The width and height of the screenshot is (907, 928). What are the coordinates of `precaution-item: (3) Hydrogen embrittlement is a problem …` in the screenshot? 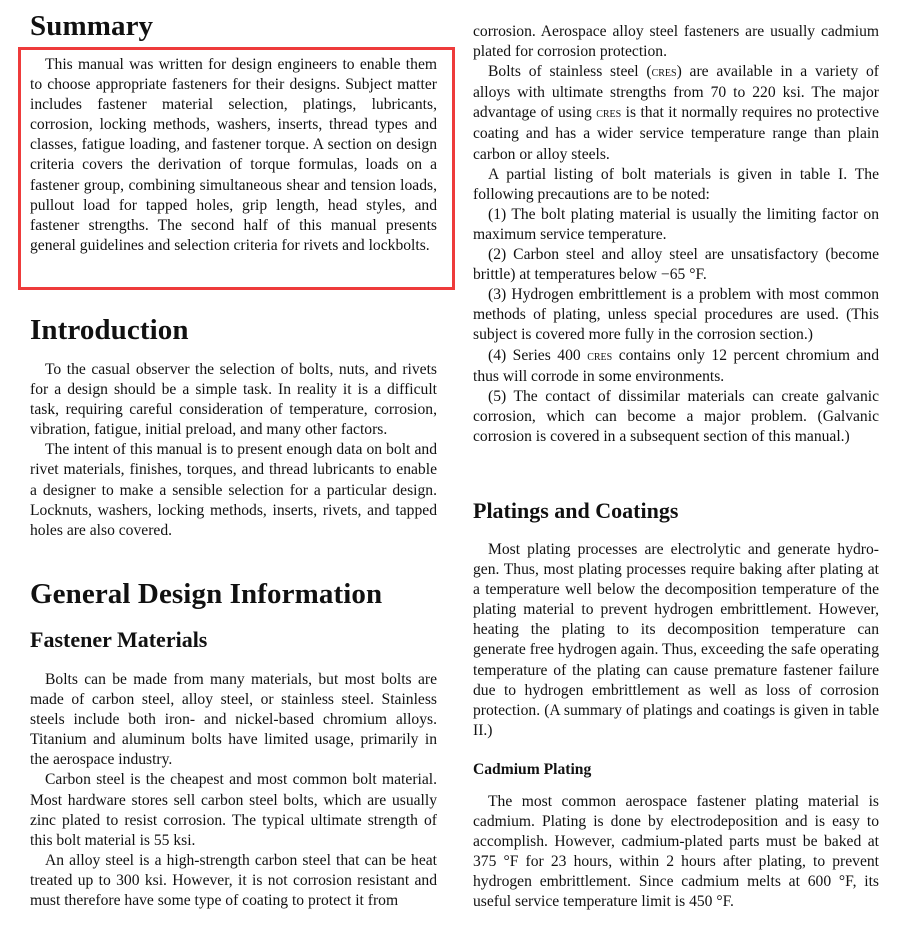 It's located at (676, 315).